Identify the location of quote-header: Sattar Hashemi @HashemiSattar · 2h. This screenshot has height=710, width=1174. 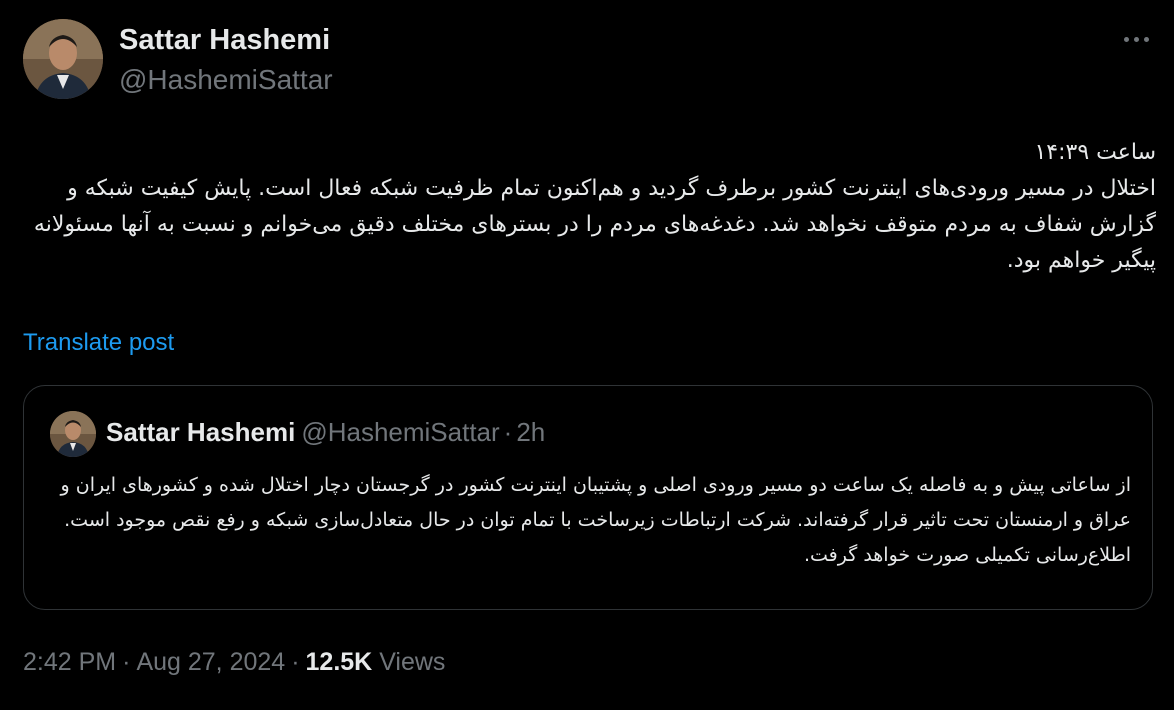
(325, 432).